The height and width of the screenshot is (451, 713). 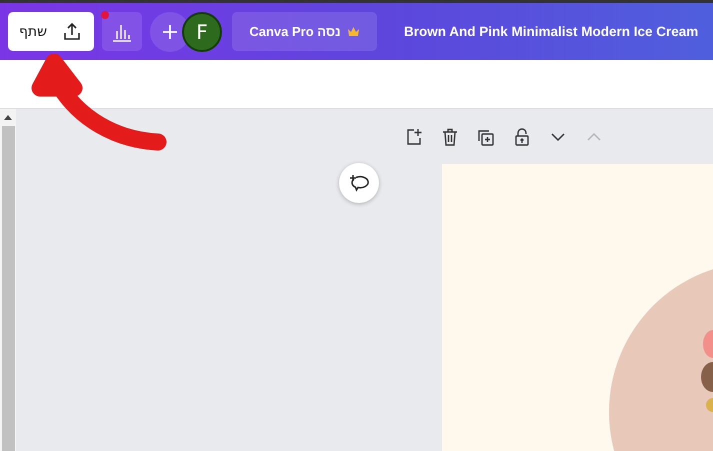 I want to click on crown-icon, so click(x=353, y=31).